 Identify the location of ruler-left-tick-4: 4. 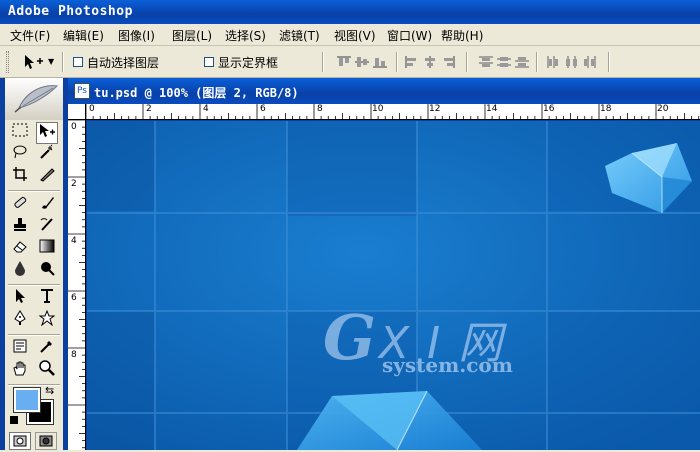
(74, 241).